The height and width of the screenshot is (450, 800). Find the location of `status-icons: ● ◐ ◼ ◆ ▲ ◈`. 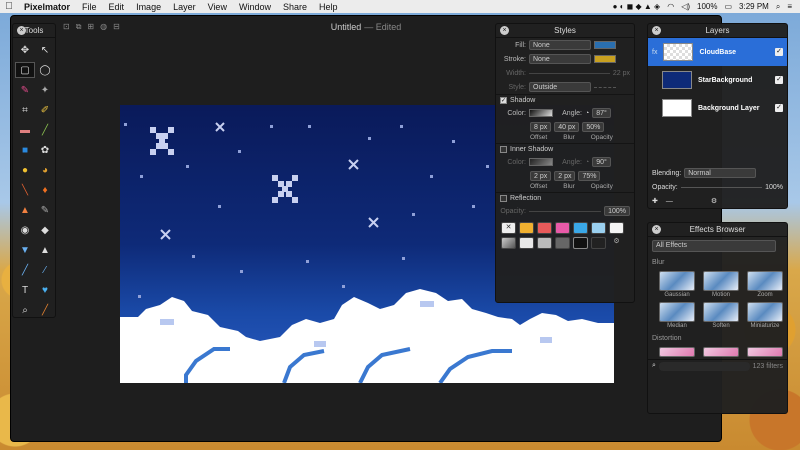

status-icons: ● ◐ ◼ ◆ ▲ ◈ is located at coordinates (637, 6).